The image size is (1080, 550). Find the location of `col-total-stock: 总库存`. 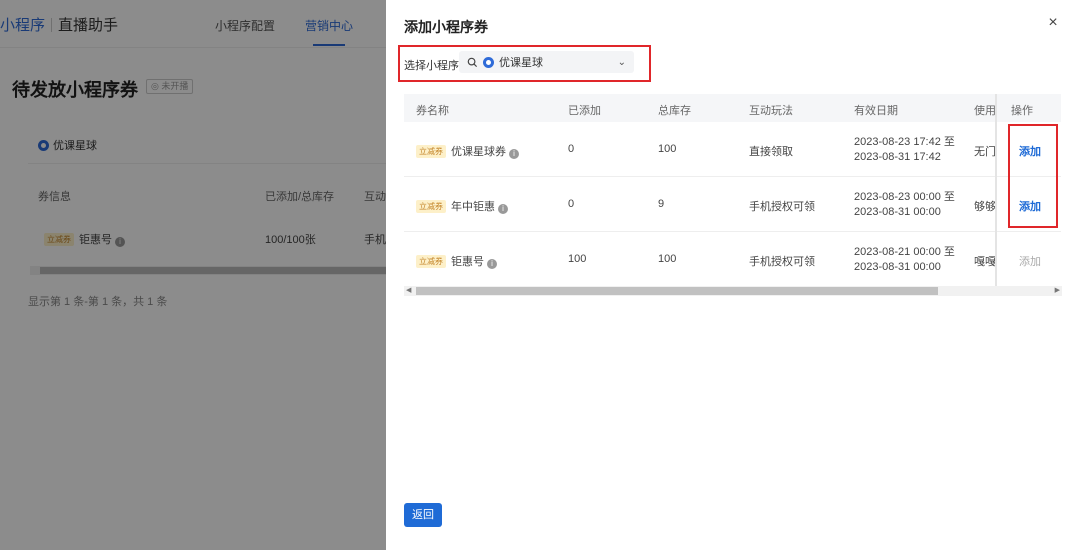

col-total-stock: 总库存 is located at coordinates (674, 111).